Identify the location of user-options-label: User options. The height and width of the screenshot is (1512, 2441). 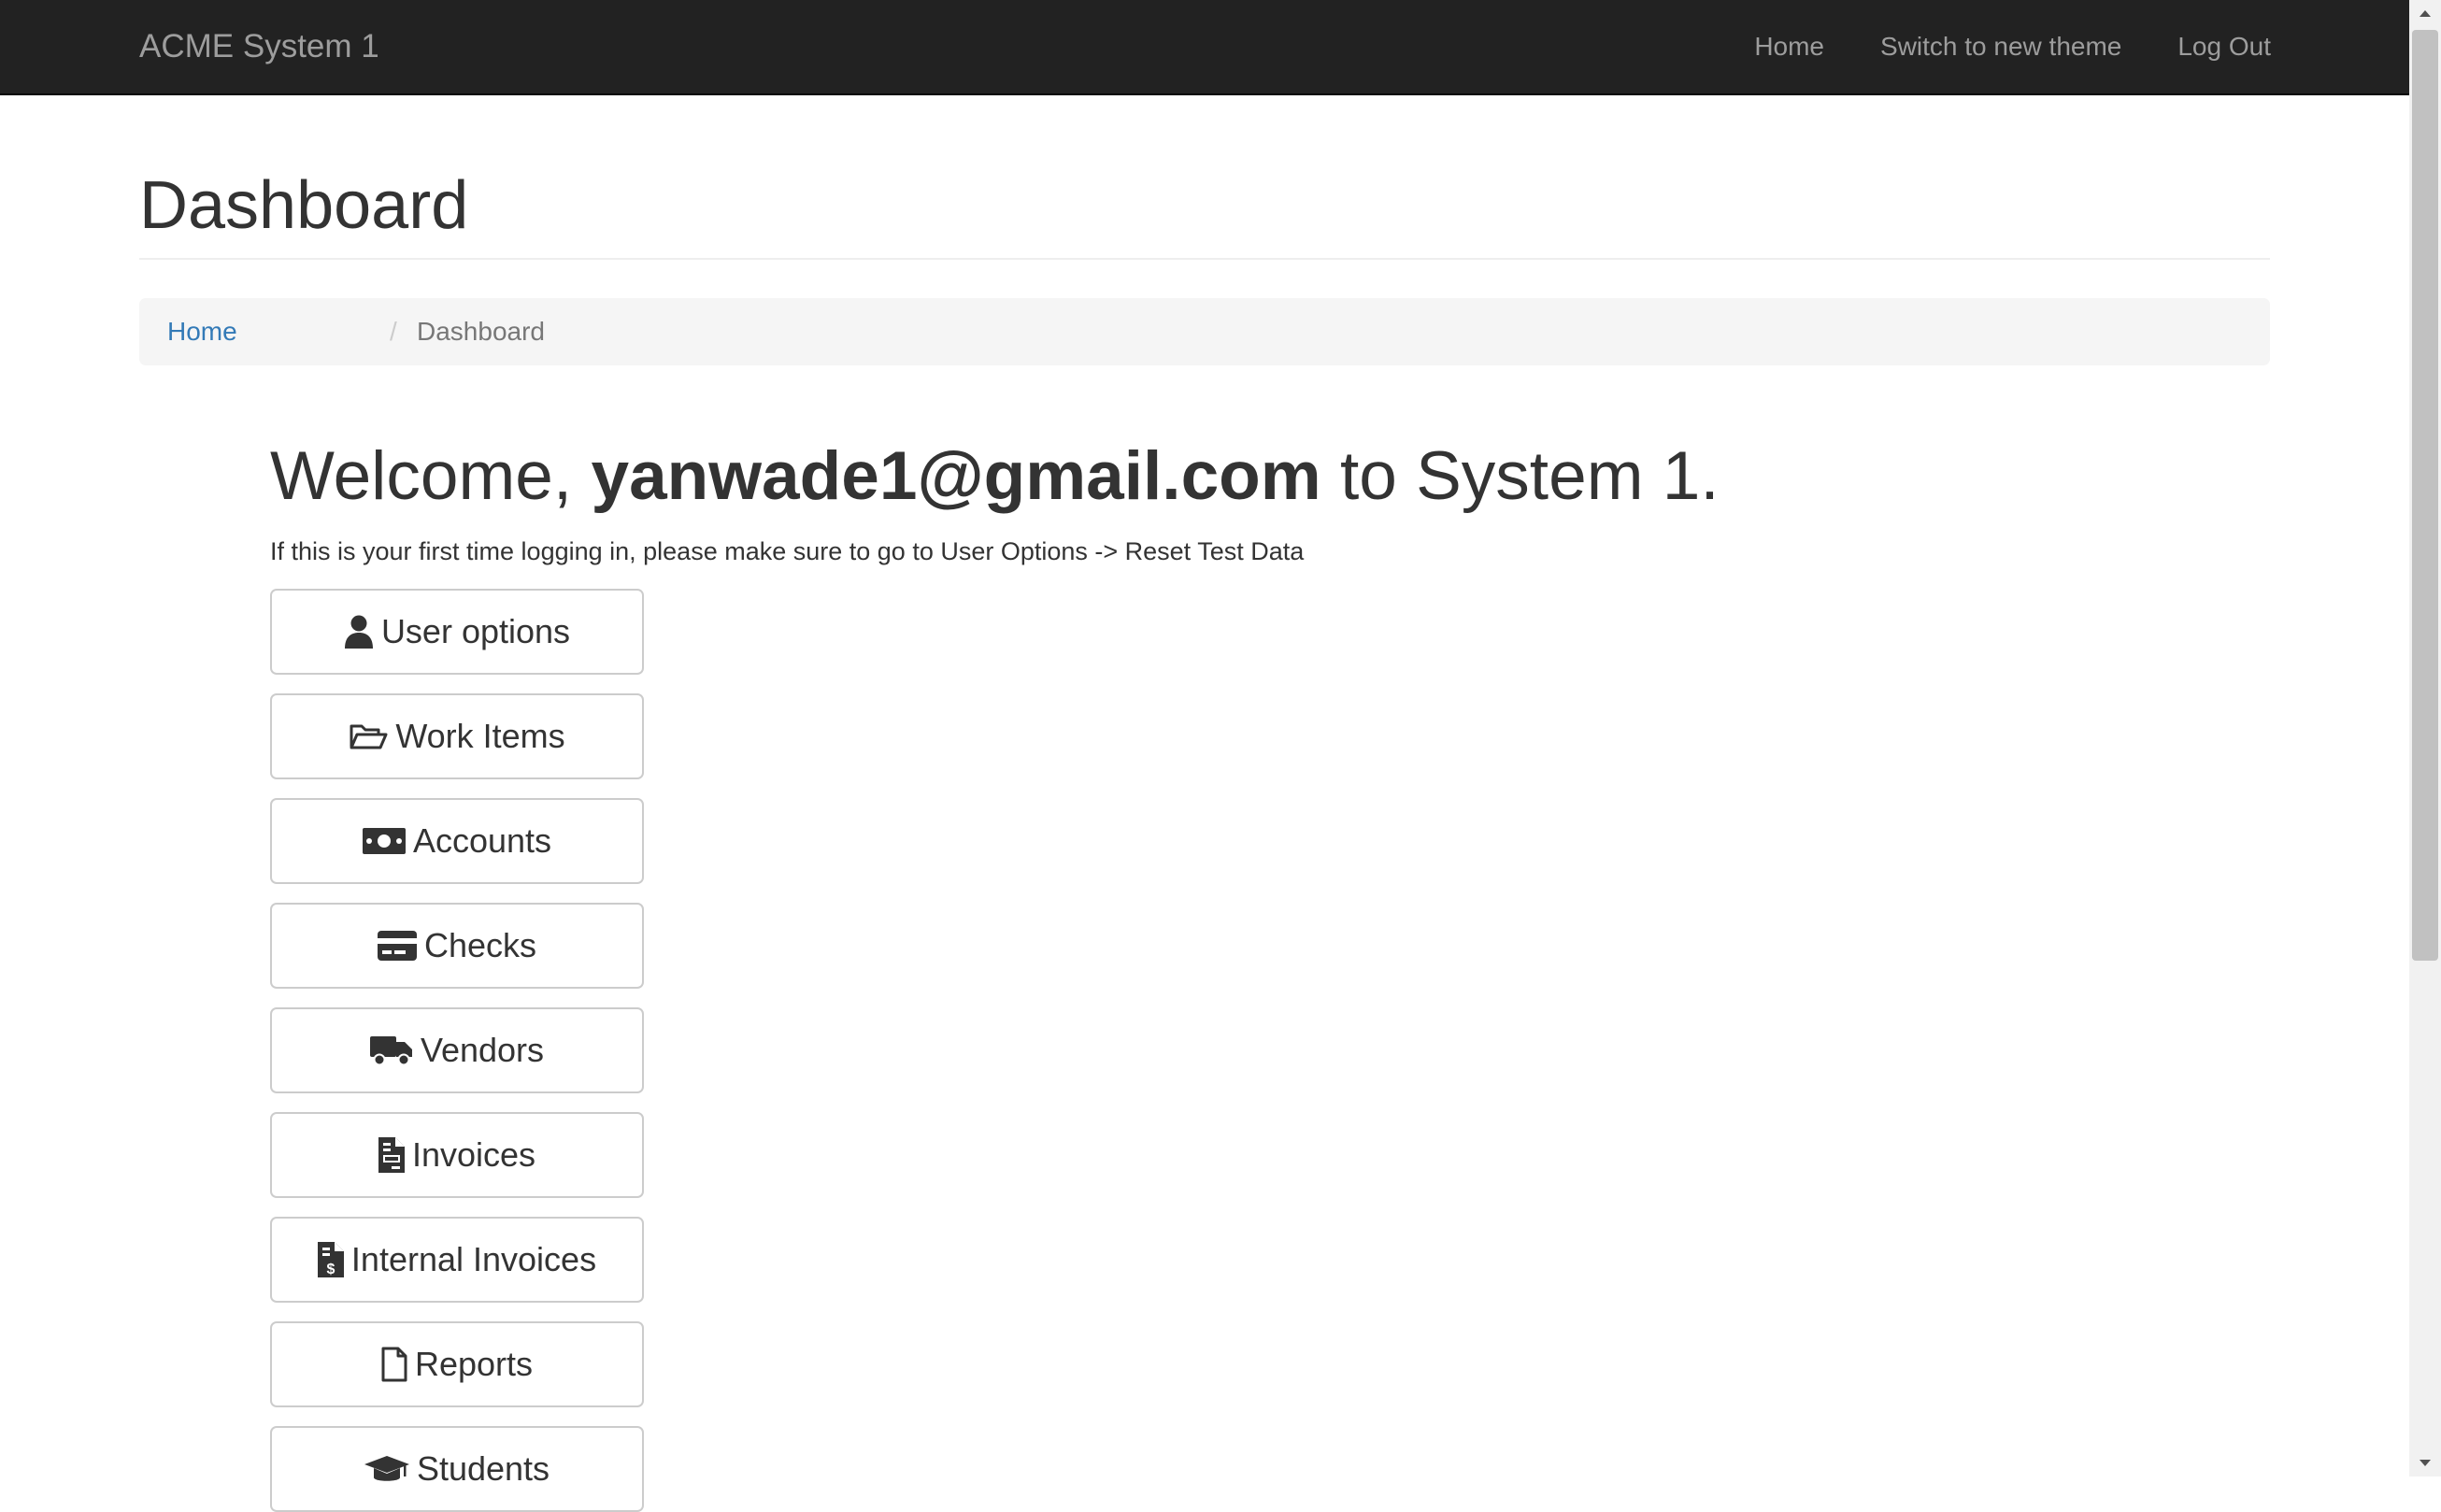
(475, 631).